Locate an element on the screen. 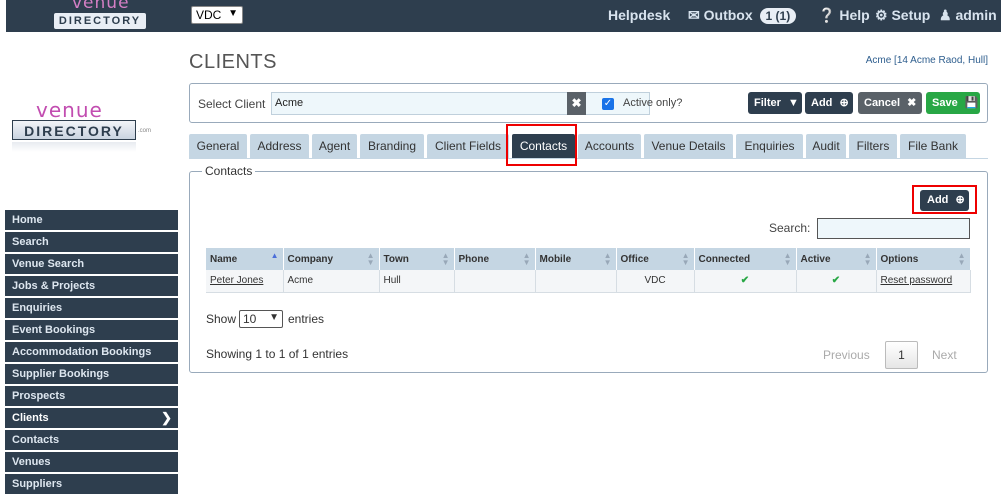 The image size is (1001, 496). filter-label: Filter is located at coordinates (767, 103).